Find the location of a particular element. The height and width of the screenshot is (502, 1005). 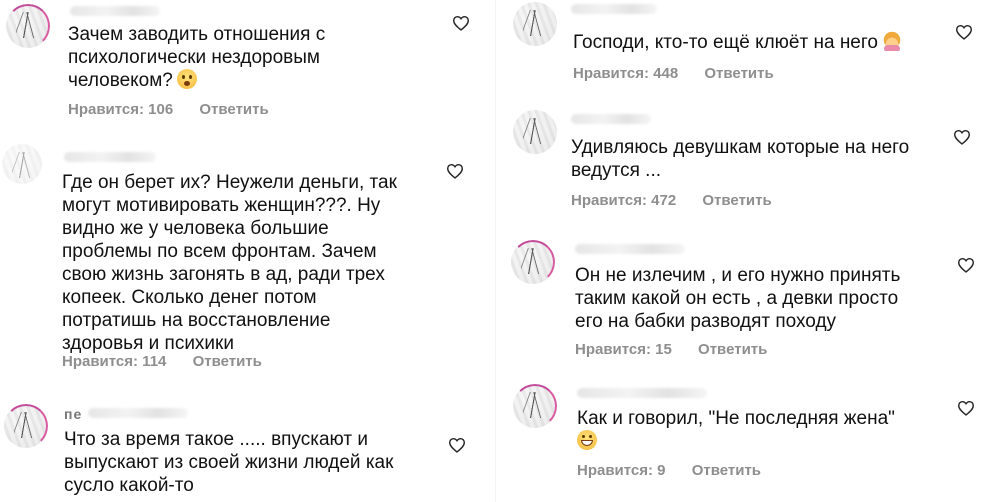

comment-meta: Нравится: 106 Ответить is located at coordinates (168, 109).